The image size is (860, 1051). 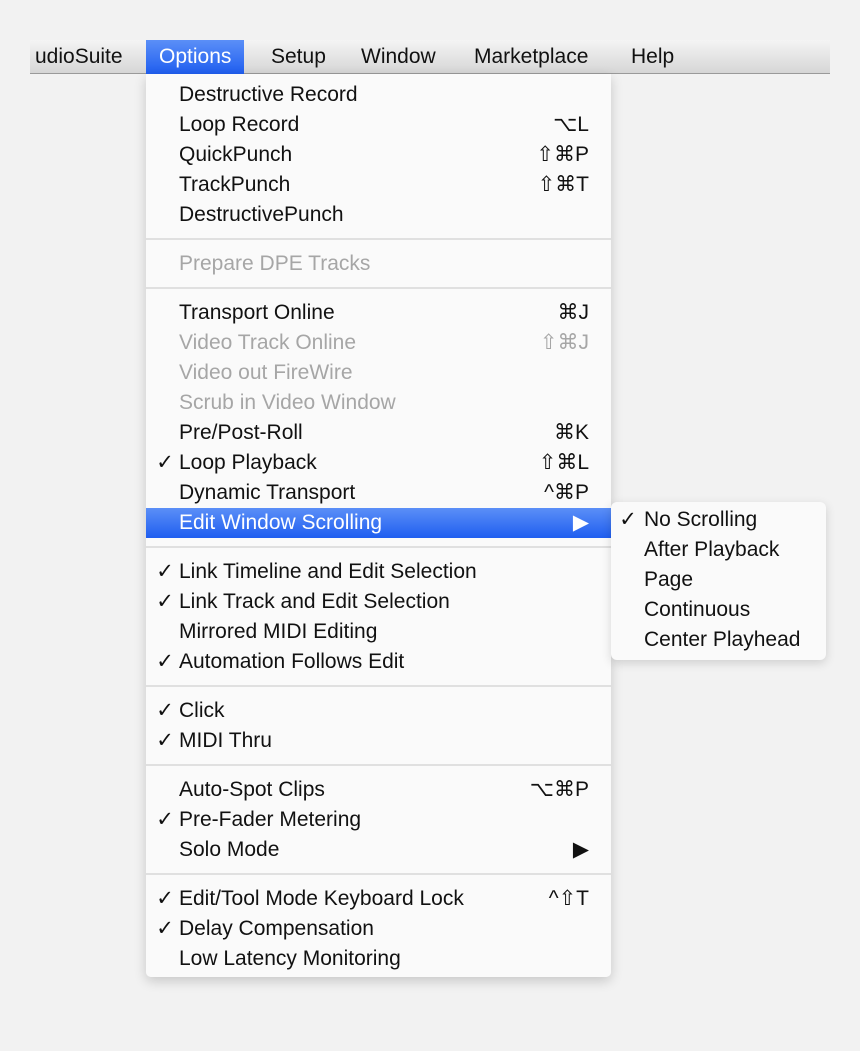 What do you see at coordinates (722, 639) in the screenshot?
I see `submenu-item-label: Center Playhead` at bounding box center [722, 639].